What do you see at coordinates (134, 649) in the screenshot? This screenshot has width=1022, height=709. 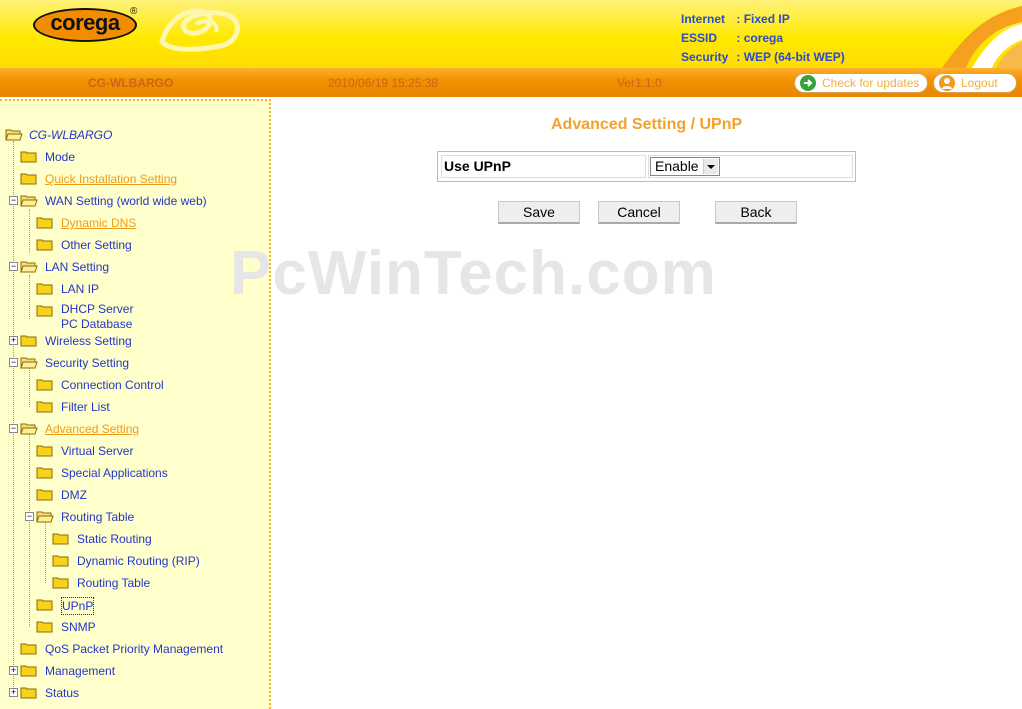 I see `sidebar-item-label: QoS Packet Priority Management` at bounding box center [134, 649].